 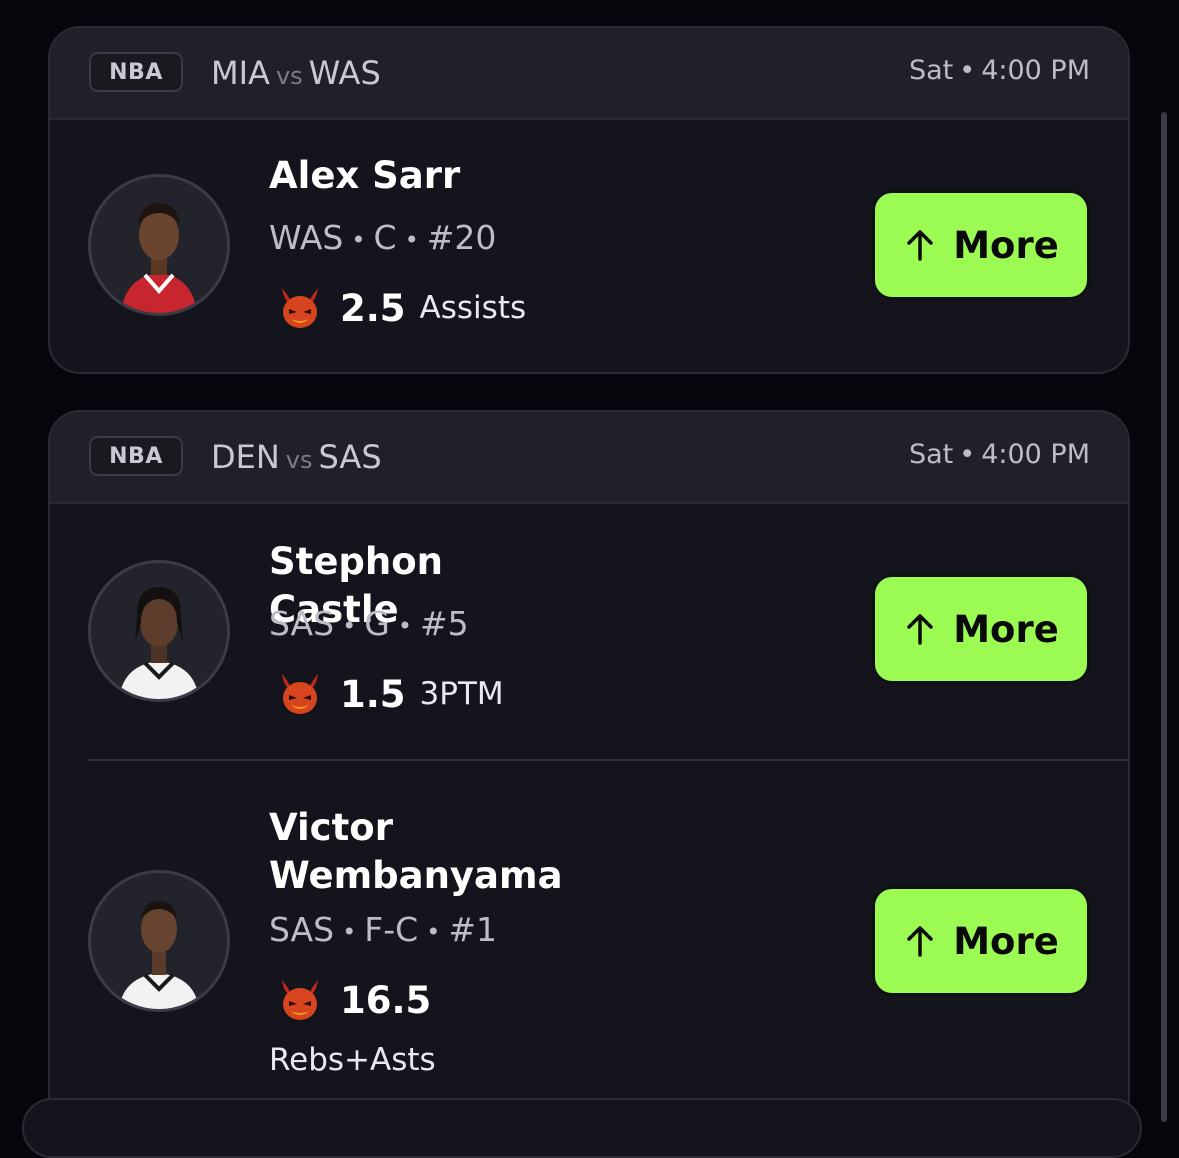 I want to click on away-team: SAS, so click(x=350, y=457).